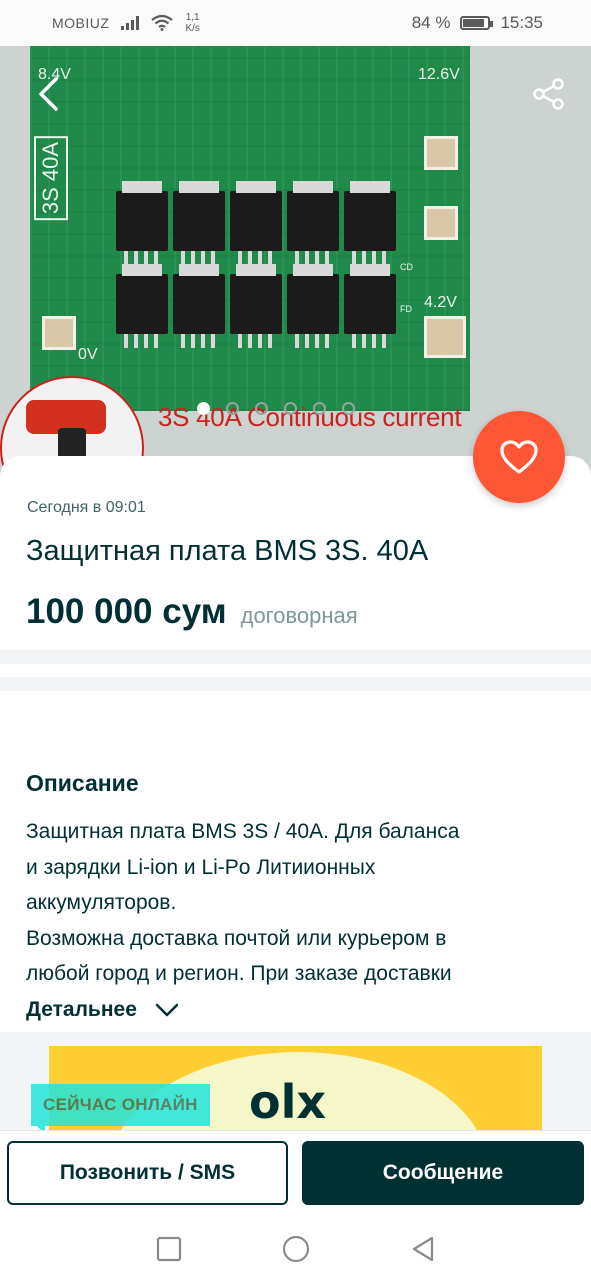 The width and height of the screenshot is (591, 1280). What do you see at coordinates (406, 267) in the screenshot?
I see `pcb-label-cd: CD` at bounding box center [406, 267].